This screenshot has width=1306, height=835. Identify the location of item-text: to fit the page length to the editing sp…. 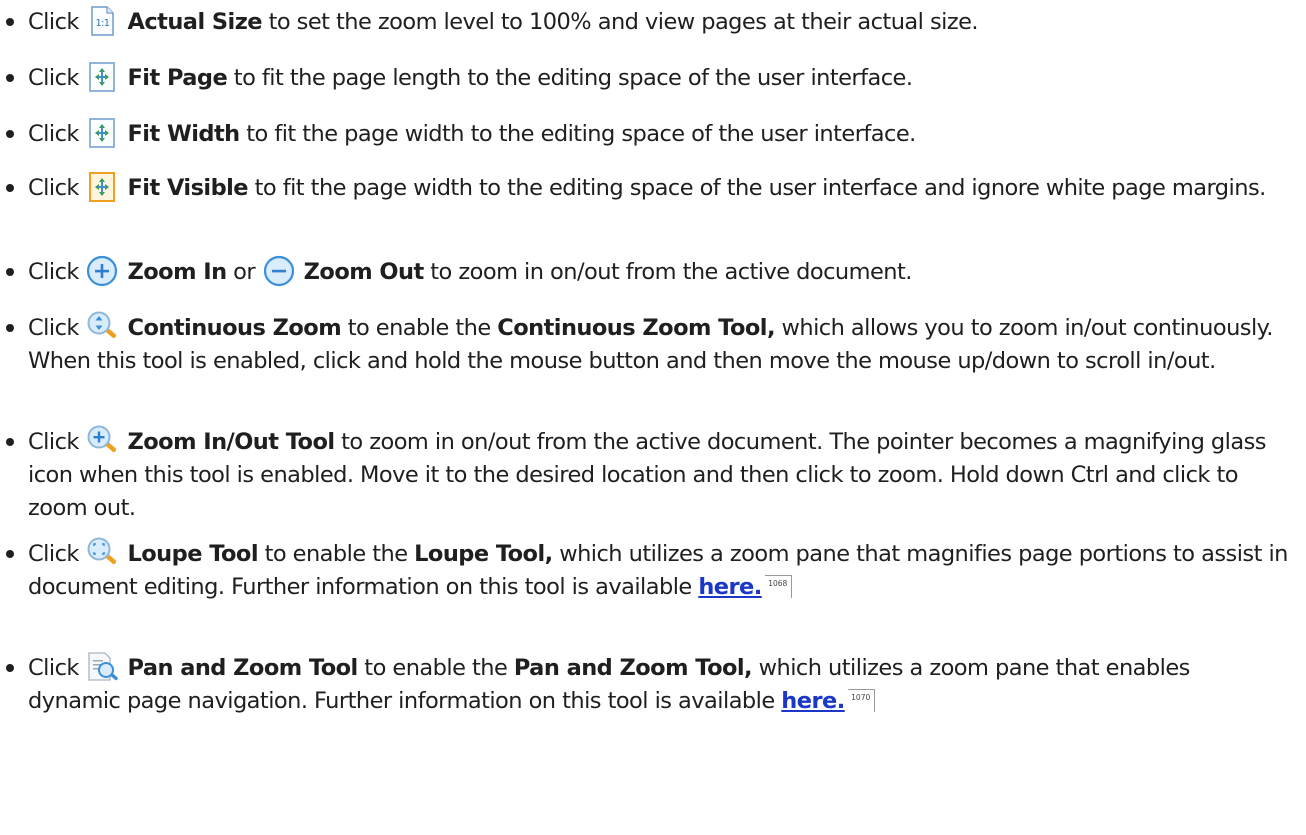
(570, 78).